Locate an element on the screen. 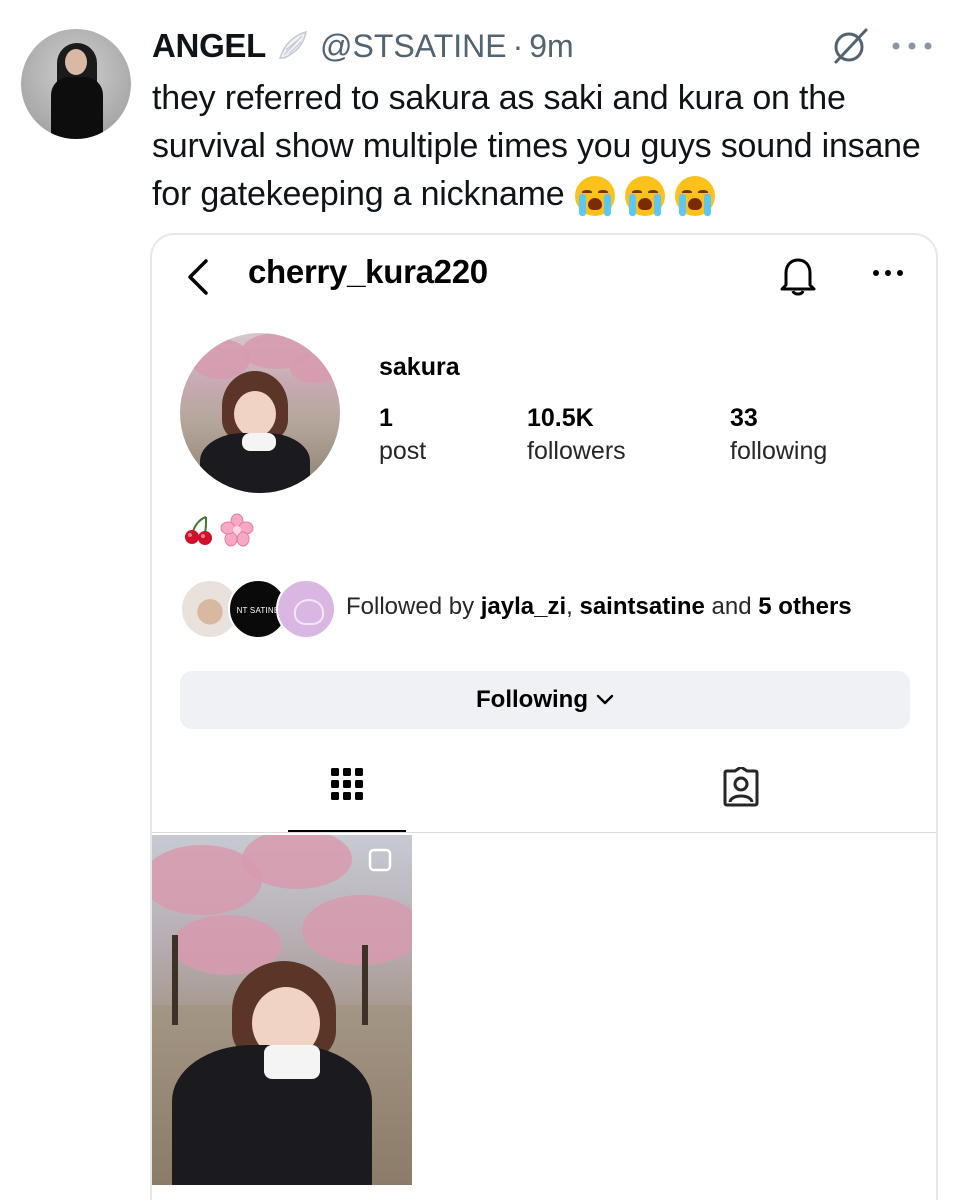 The height and width of the screenshot is (1200, 960). grok-icon is located at coordinates (850, 46).